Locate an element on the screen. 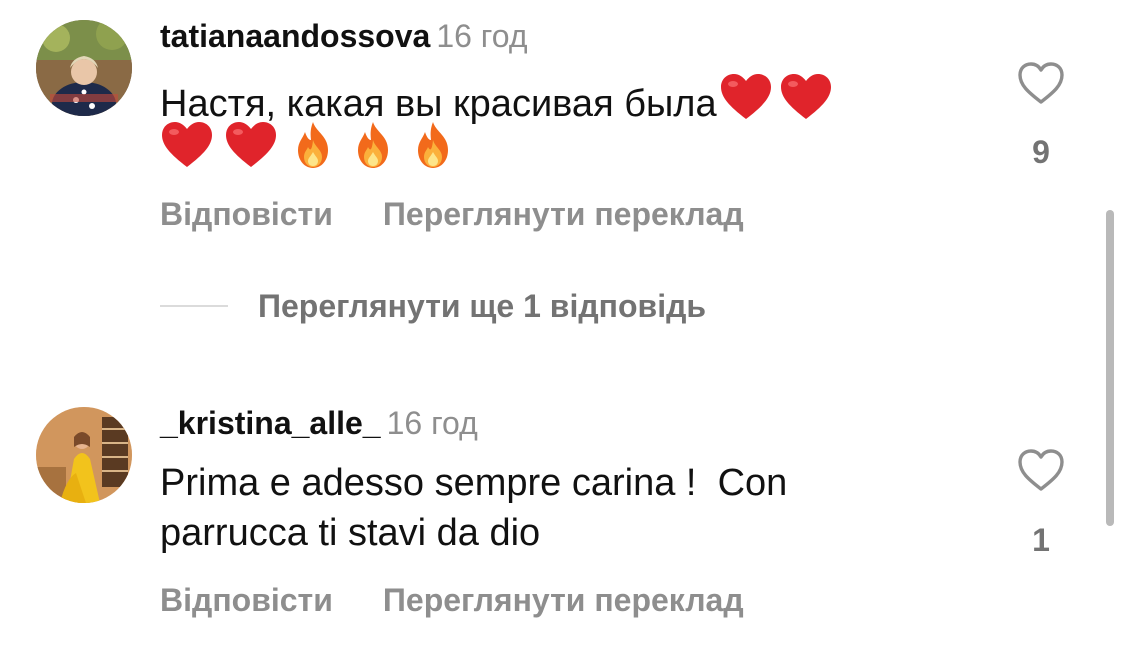 Image resolution: width=1125 pixels, height=662 pixels. comment-header: tatianaandossova 16 год is located at coordinates (344, 36).